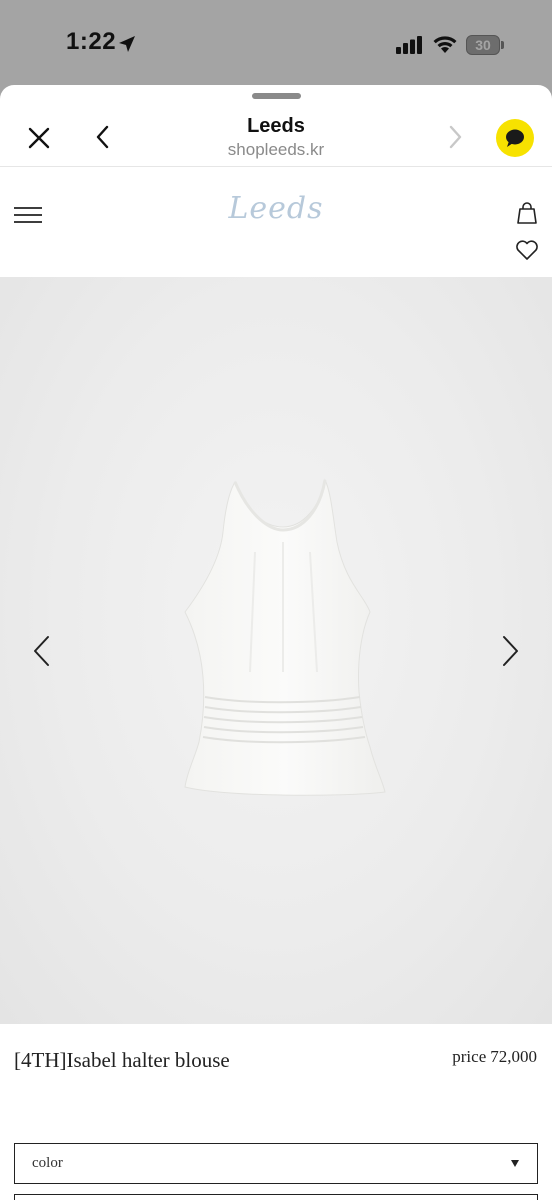  I want to click on site-header: Leeds, so click(276, 222).